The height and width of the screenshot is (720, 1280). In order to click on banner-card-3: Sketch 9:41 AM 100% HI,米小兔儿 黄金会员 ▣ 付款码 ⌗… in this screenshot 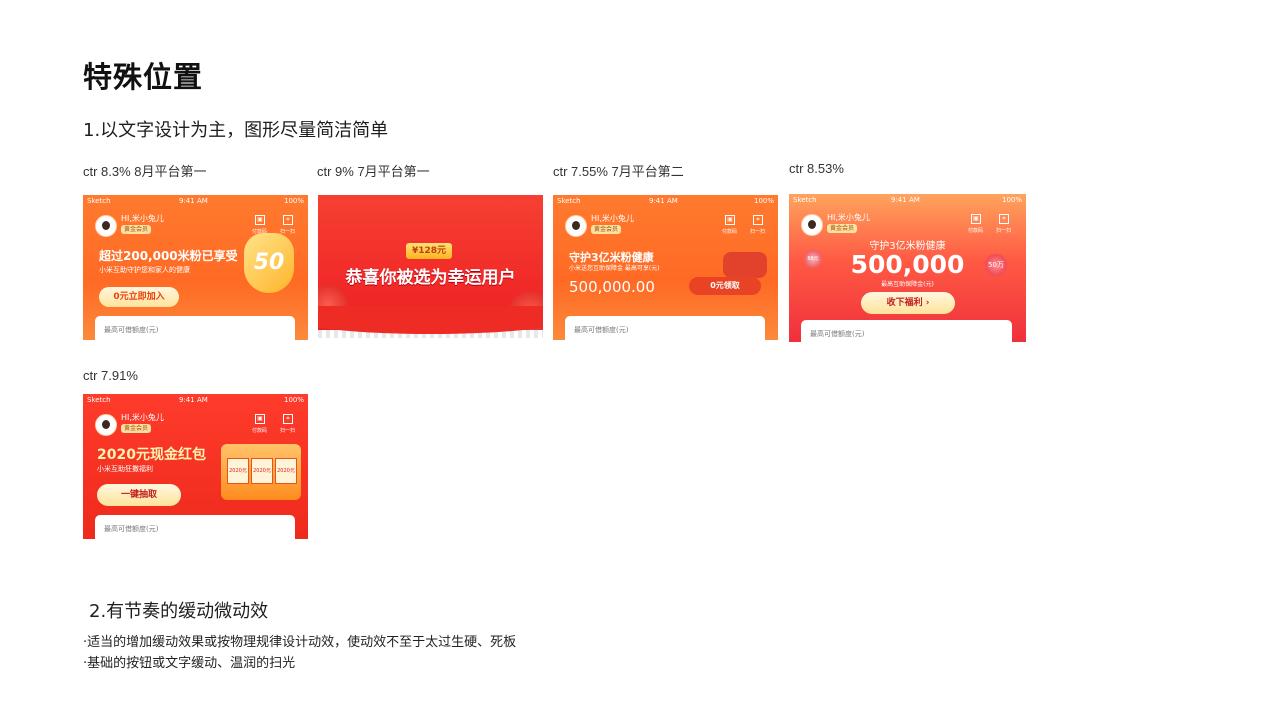, I will do `click(665, 267)`.